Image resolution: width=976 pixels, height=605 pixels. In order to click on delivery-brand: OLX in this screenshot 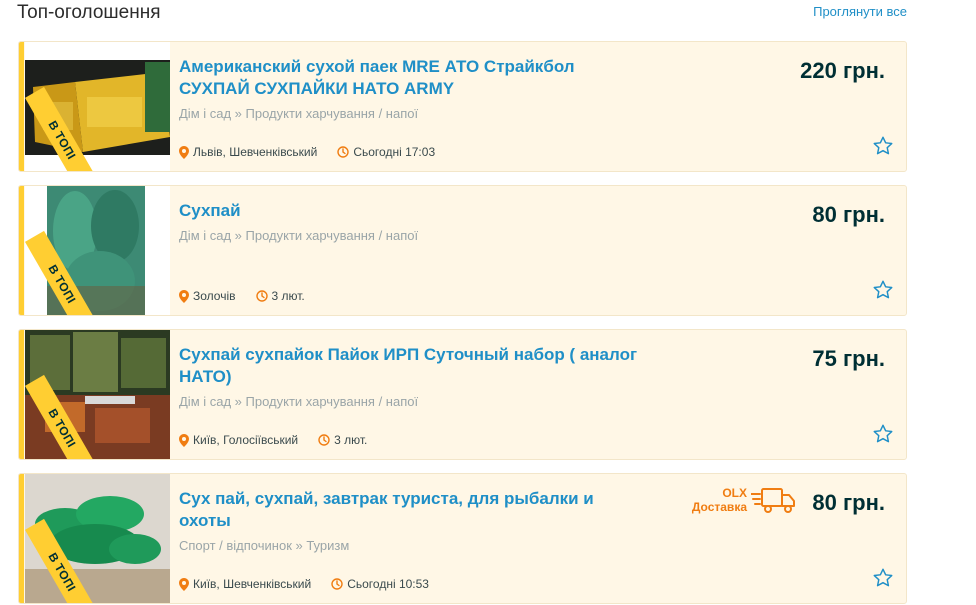, I will do `click(734, 493)`.